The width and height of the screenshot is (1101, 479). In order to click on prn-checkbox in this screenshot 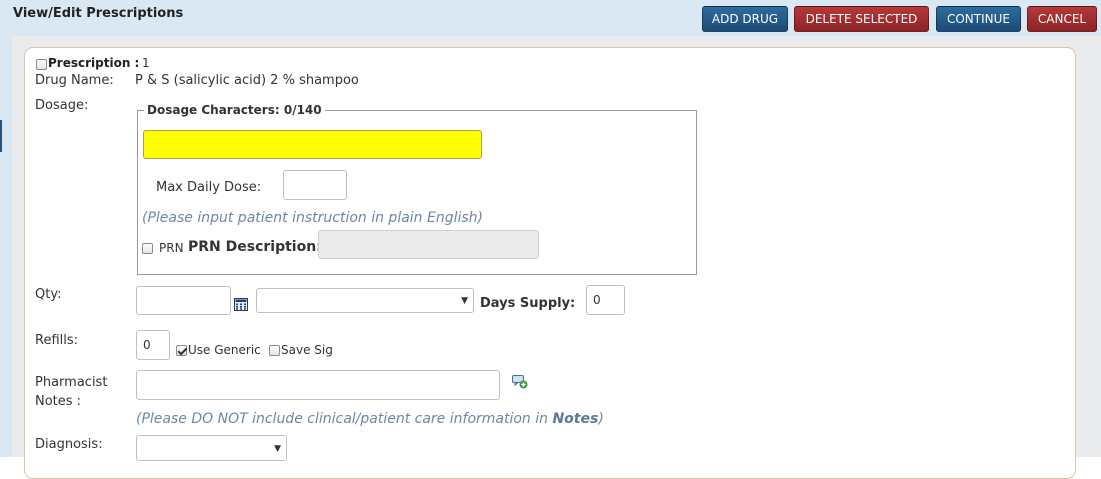, I will do `click(147, 248)`.